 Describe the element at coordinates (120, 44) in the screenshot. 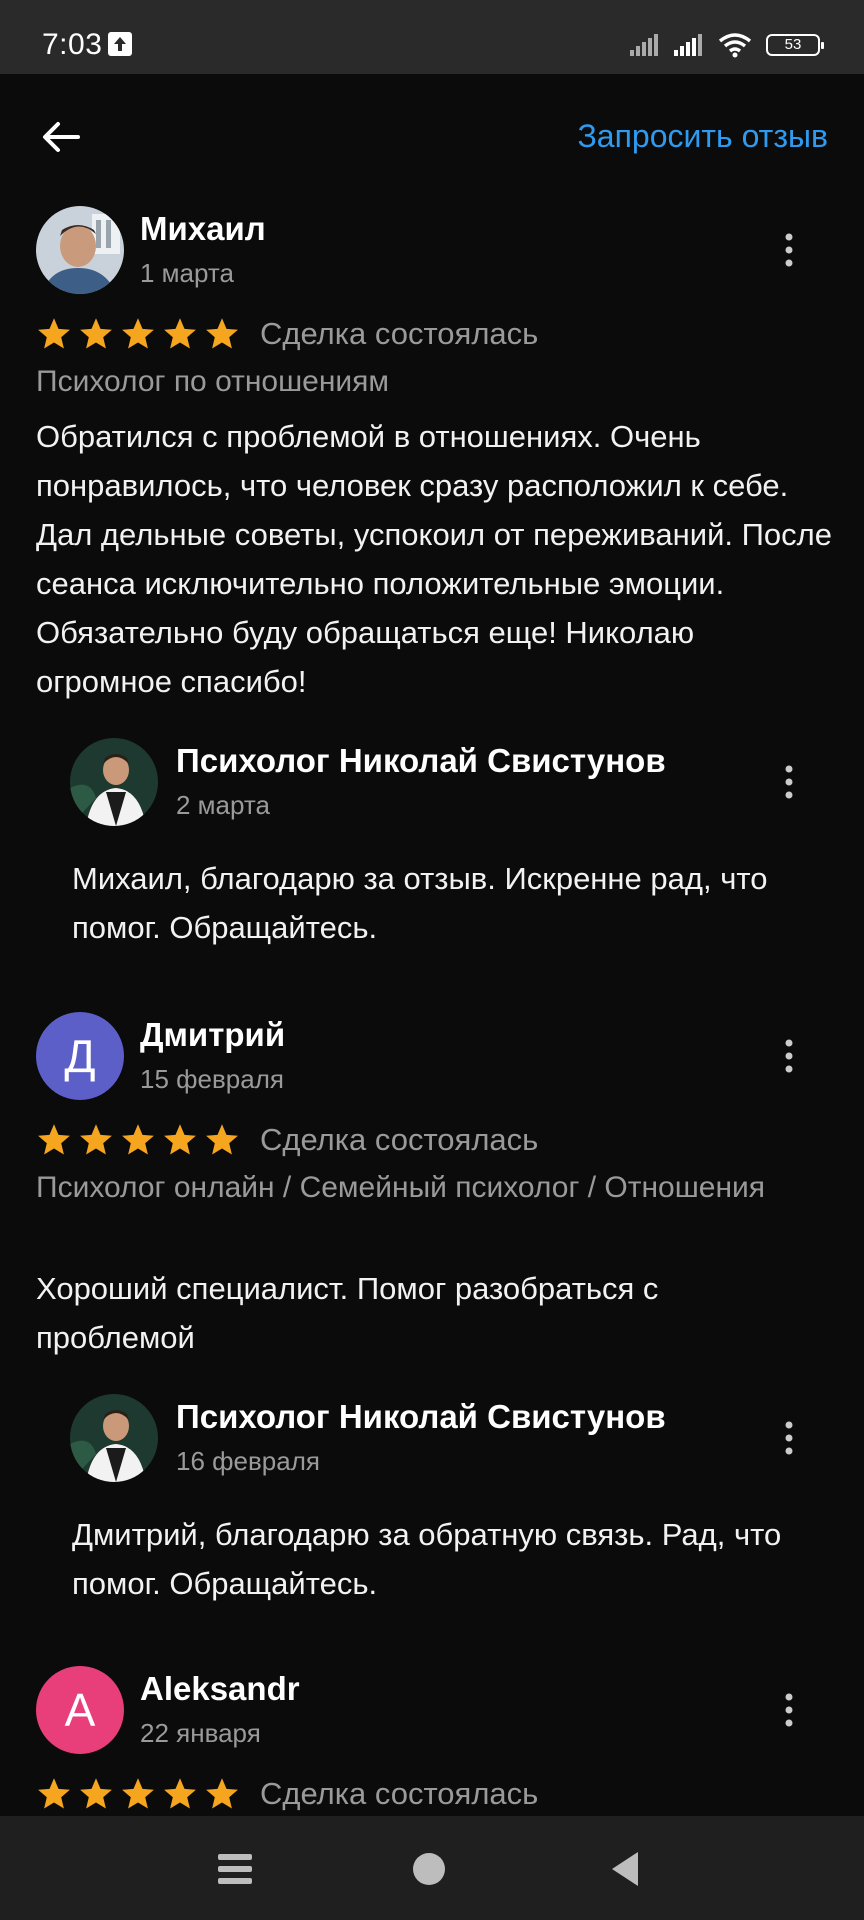

I see `upload-notification-icon` at that location.